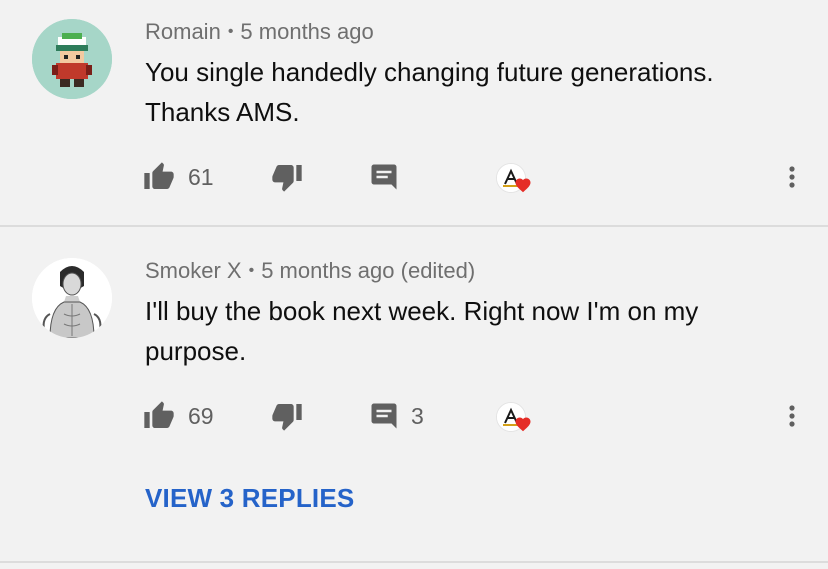 This screenshot has width=828, height=569. Describe the element at coordinates (414, 177) in the screenshot. I see `comment-actions: 61` at that location.